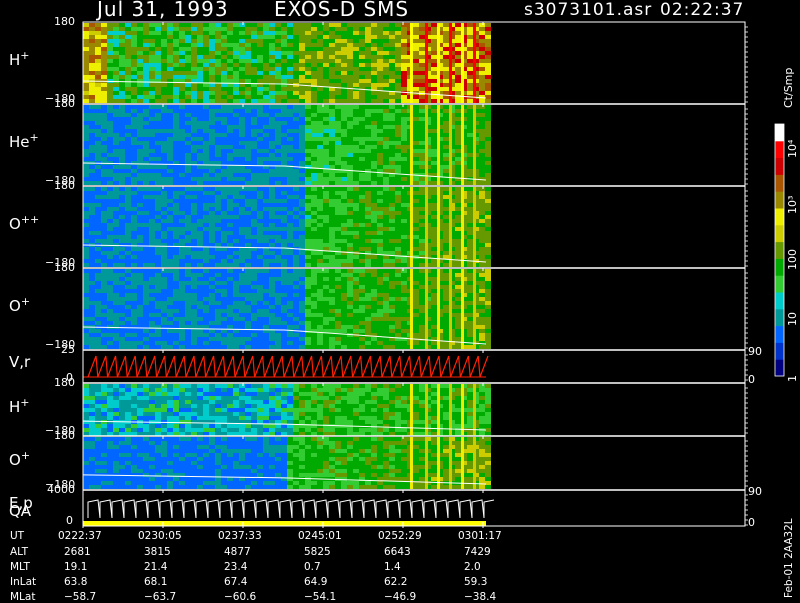 The height and width of the screenshot is (603, 800). Describe the element at coordinates (792, 319) in the screenshot. I see `colorbar-tick-label: 10` at that location.